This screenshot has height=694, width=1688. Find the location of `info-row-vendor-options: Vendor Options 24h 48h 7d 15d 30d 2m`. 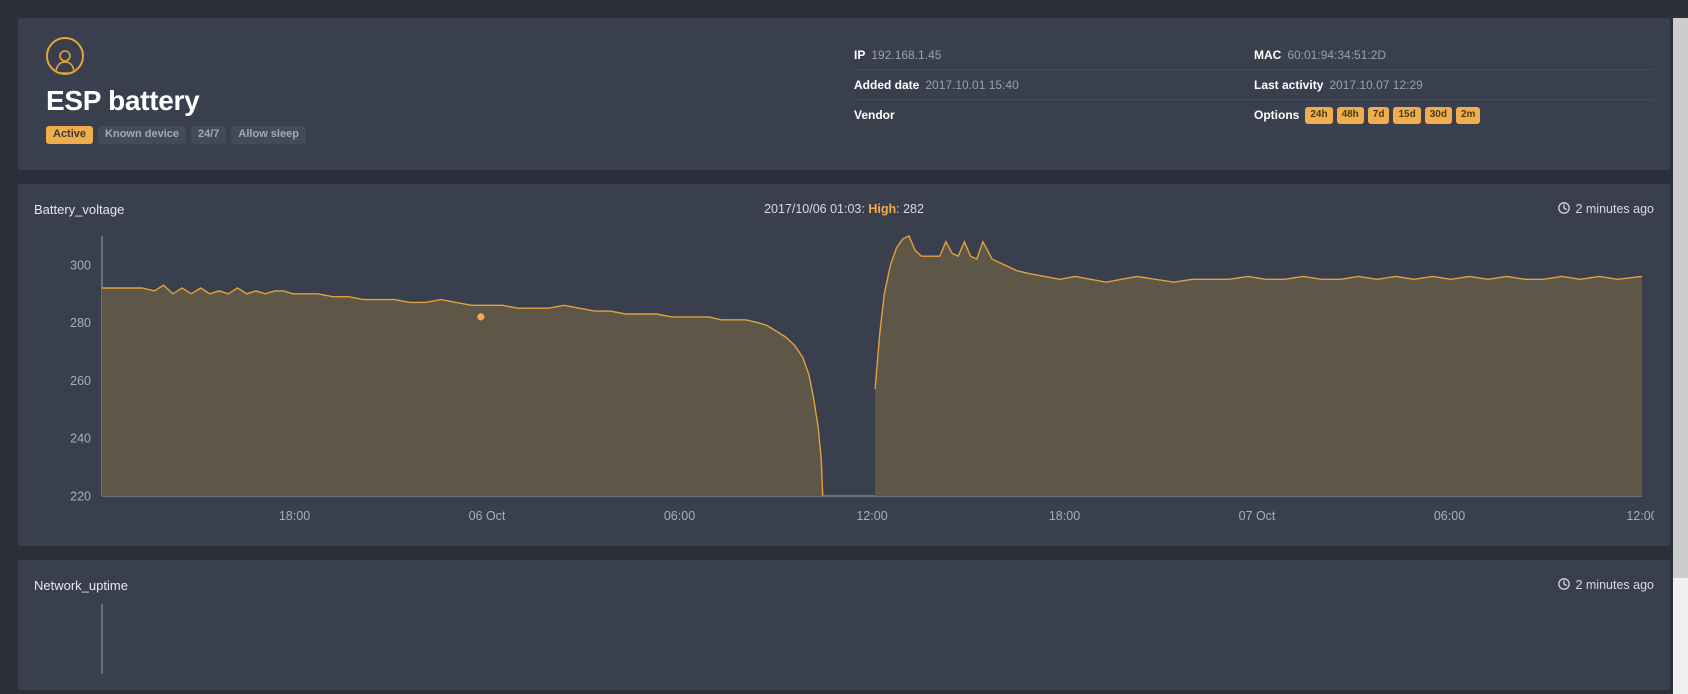

info-row-vendor-options: Vendor Options 24h 48h 7d 15d 30d 2m is located at coordinates (1254, 115).